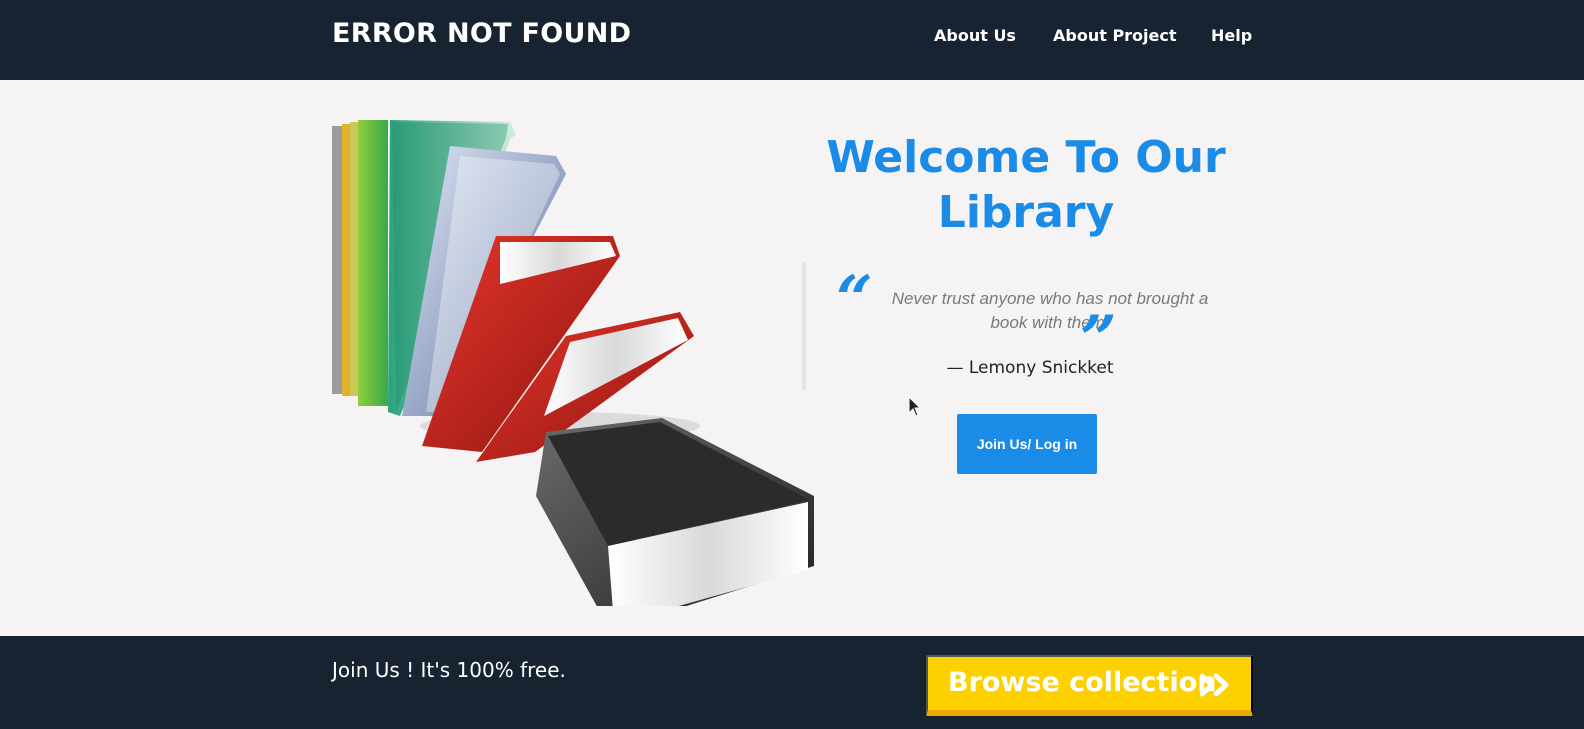  Describe the element at coordinates (1115, 35) in the screenshot. I see `nav-link-about-project: About Project` at that location.